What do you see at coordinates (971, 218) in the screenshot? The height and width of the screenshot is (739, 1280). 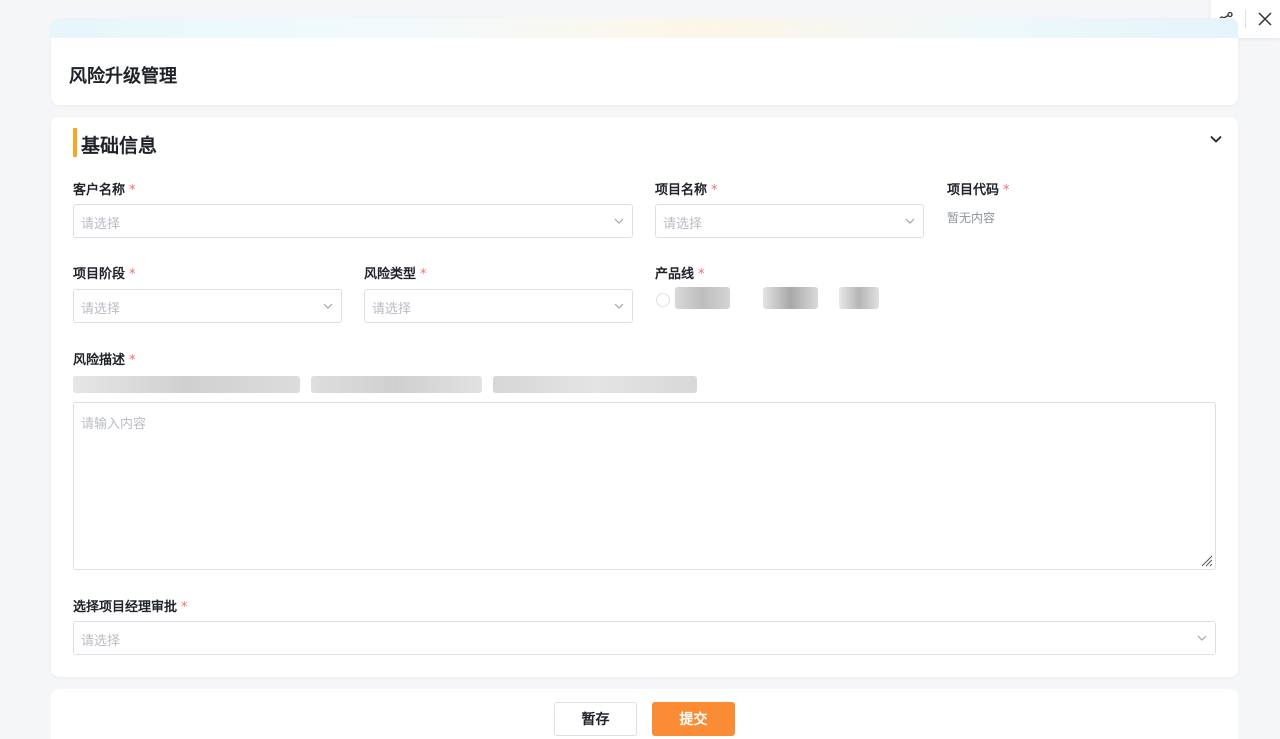 I see `project-code-value: 暂无内容` at bounding box center [971, 218].